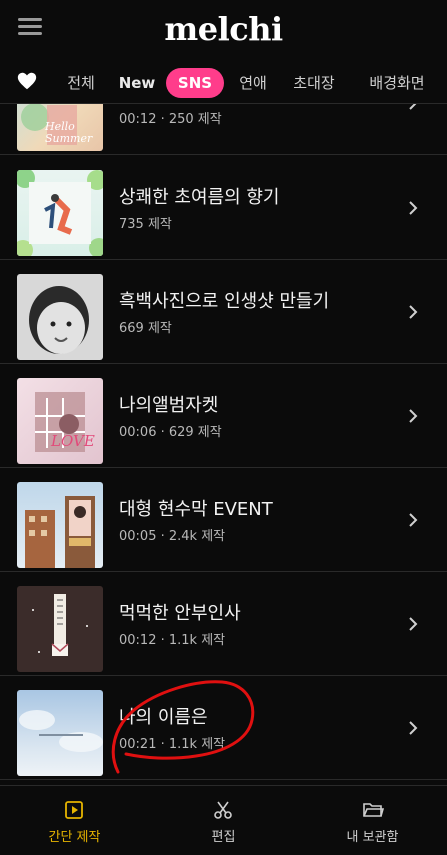 The height and width of the screenshot is (855, 447). What do you see at coordinates (145, 224) in the screenshot?
I see `template-meta: 735 제작` at bounding box center [145, 224].